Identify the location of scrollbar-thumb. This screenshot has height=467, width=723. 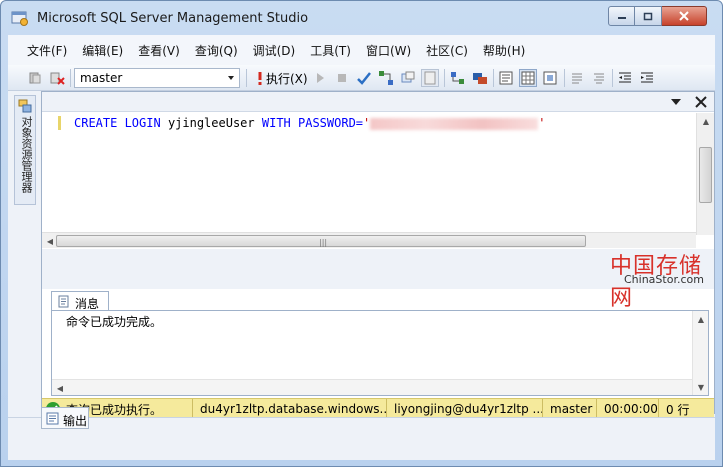
(705, 175).